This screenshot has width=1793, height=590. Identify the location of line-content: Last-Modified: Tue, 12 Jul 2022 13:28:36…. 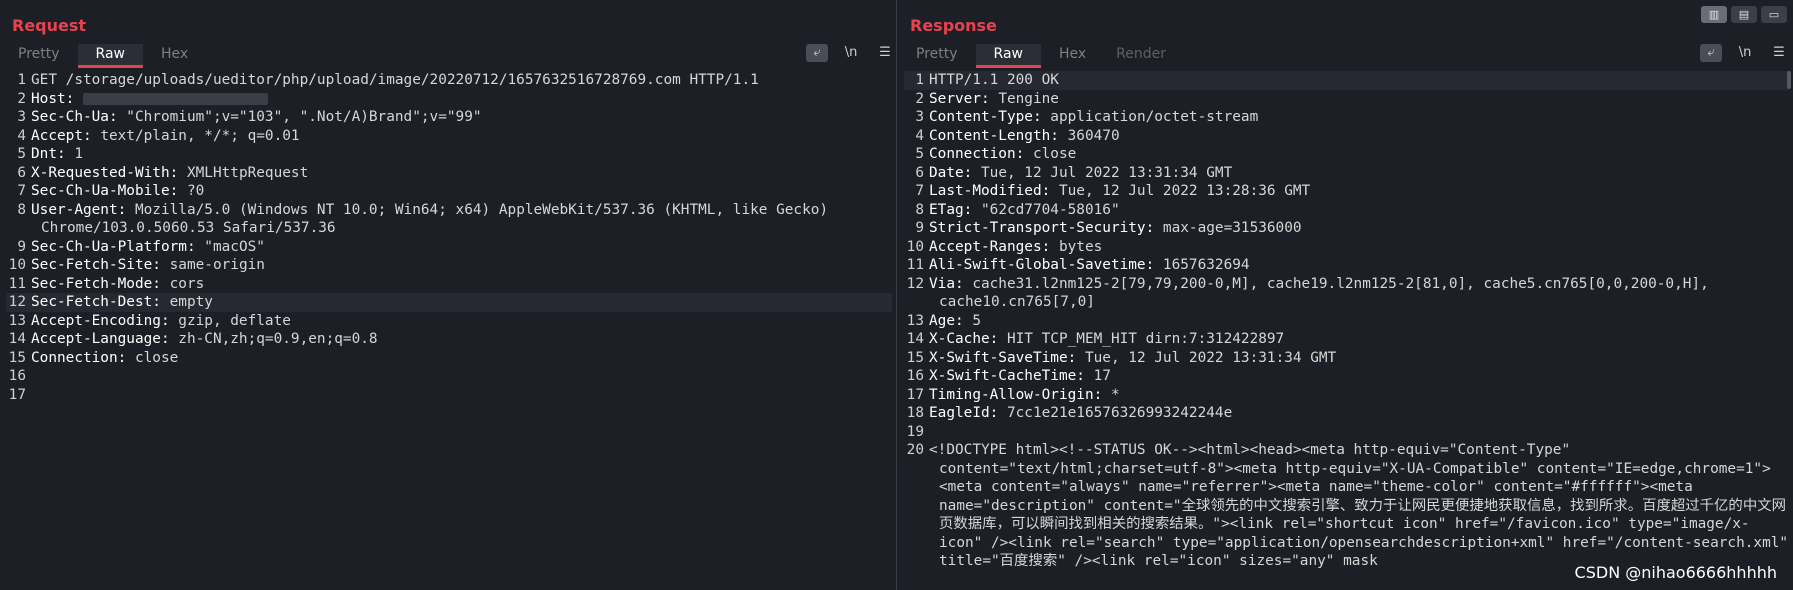
(1359, 191).